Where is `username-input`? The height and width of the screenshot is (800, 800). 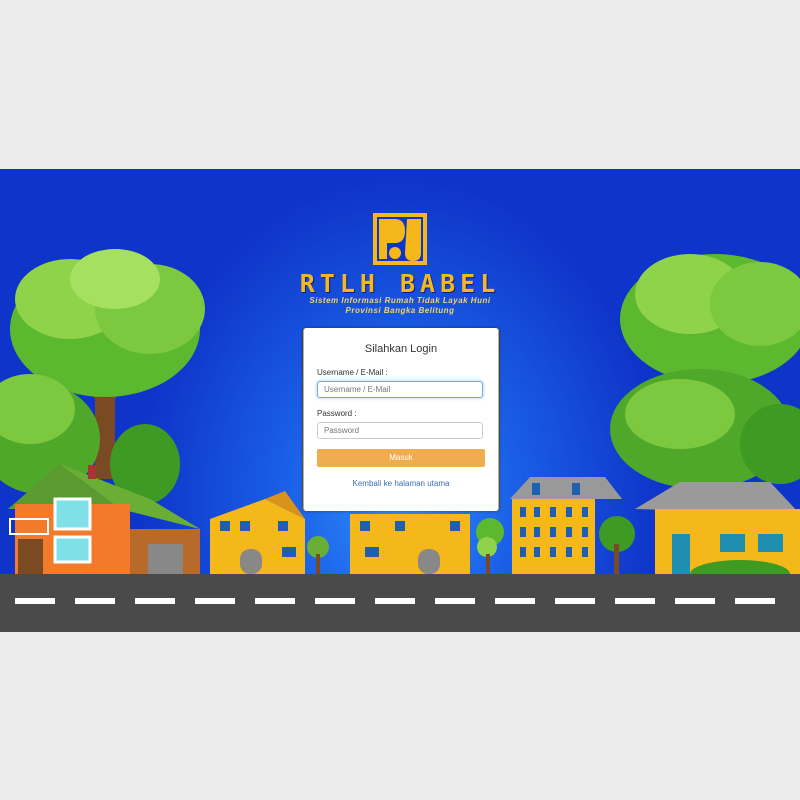 username-input is located at coordinates (400, 389).